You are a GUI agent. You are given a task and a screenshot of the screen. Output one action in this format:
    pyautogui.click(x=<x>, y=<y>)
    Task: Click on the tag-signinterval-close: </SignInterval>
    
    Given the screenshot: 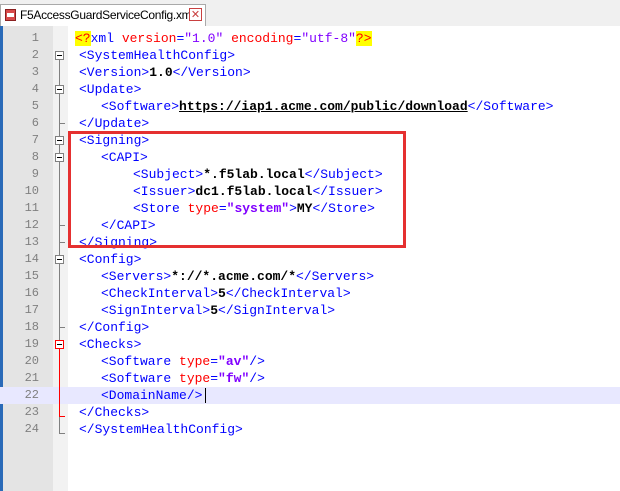 What is the action you would take?
    pyautogui.click(x=277, y=310)
    